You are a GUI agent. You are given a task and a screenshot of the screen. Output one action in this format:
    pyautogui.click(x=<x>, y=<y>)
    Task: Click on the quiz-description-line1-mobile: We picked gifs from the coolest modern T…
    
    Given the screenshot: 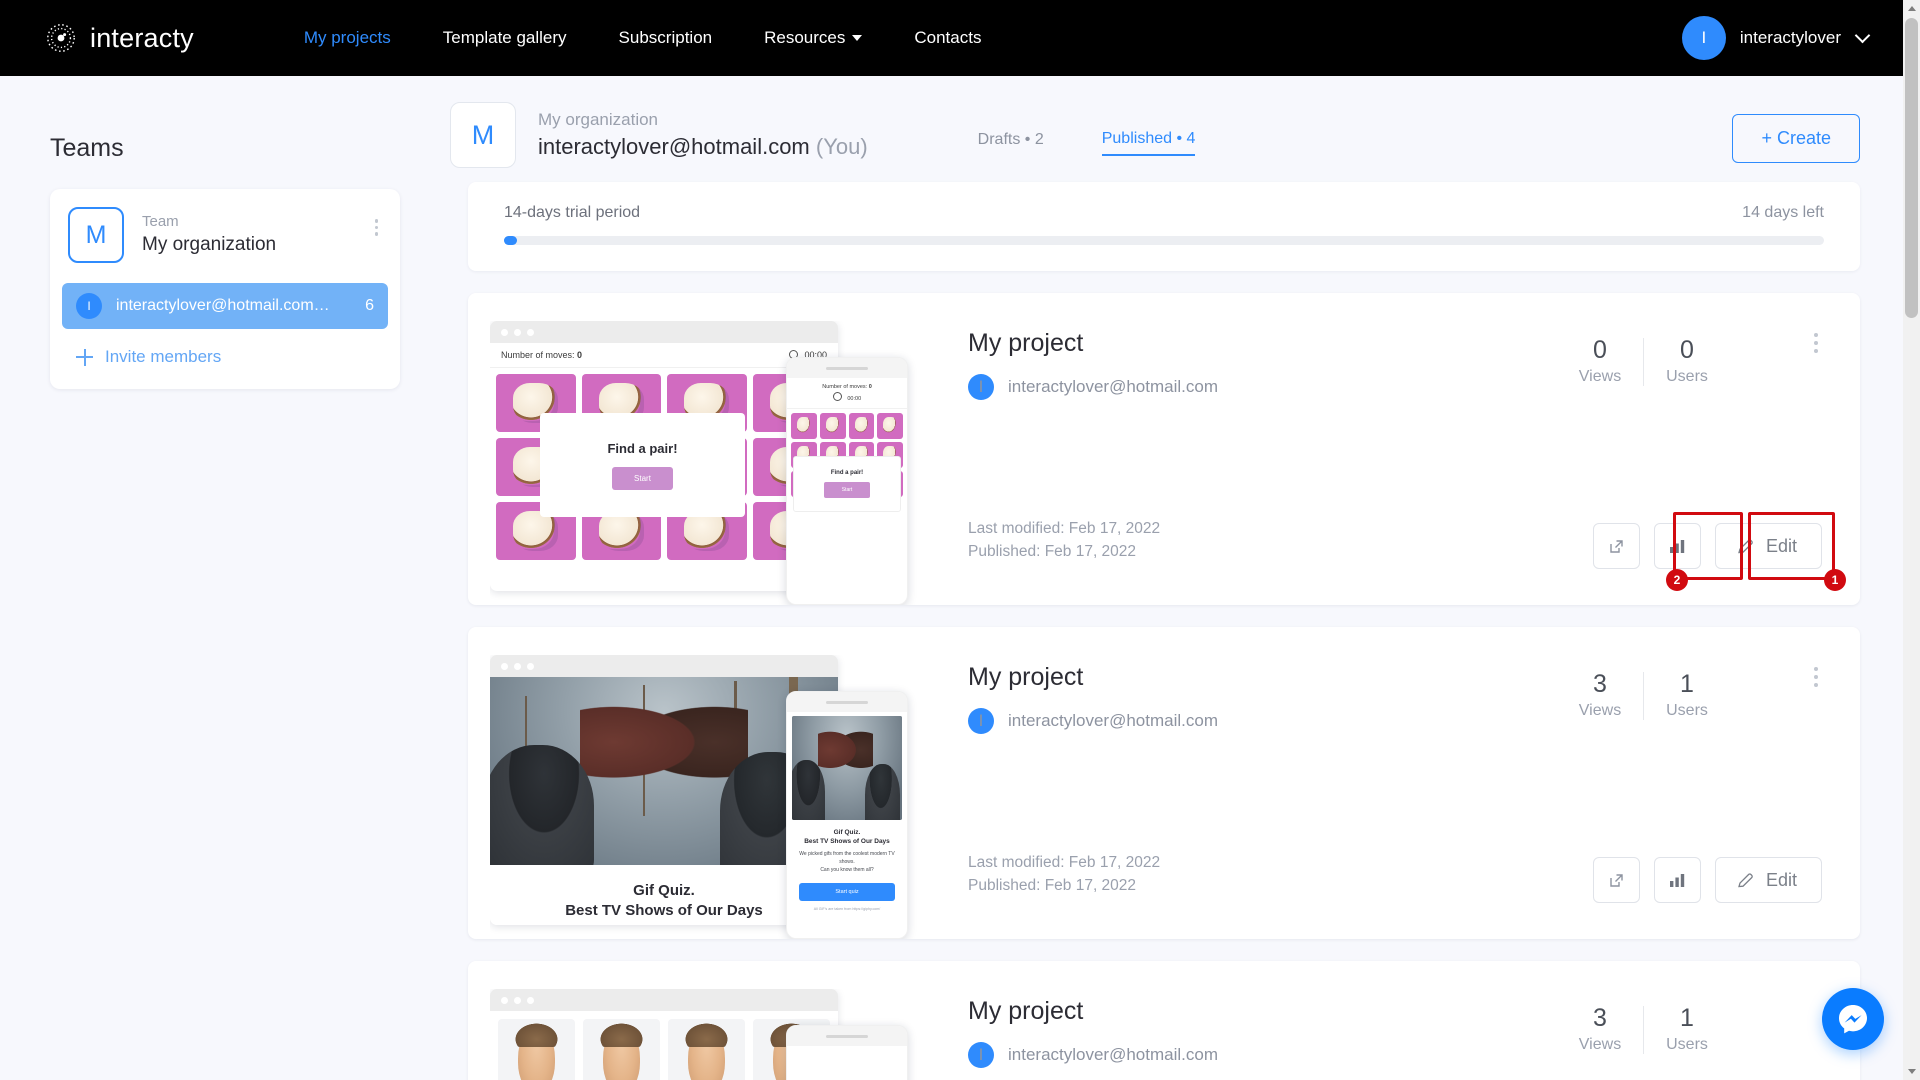 What is the action you would take?
    pyautogui.click(x=847, y=858)
    